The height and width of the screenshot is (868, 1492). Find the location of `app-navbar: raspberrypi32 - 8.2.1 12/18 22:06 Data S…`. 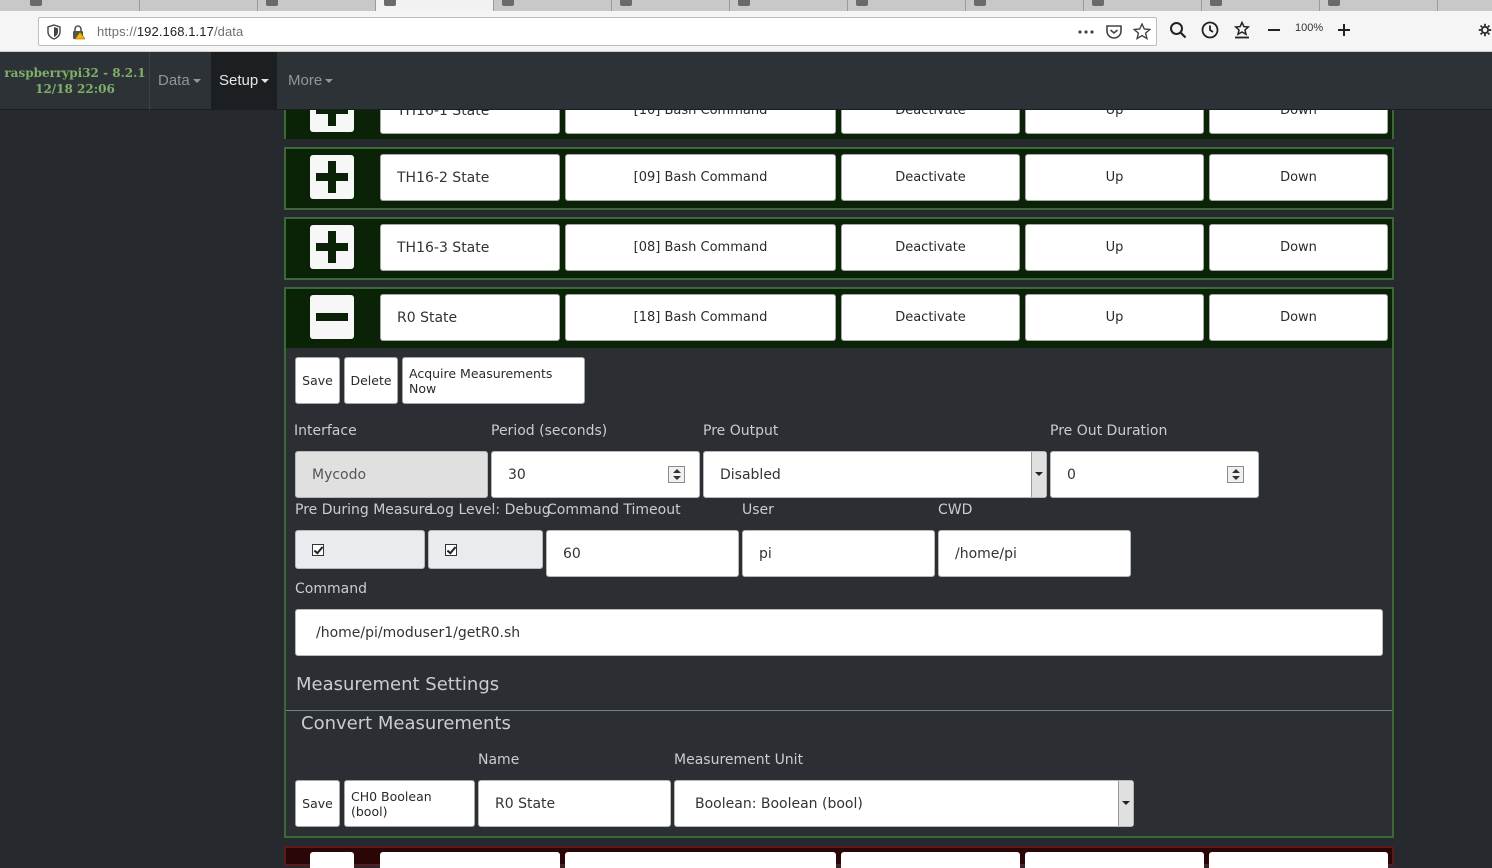

app-navbar: raspberrypi32 - 8.2.1 12/18 22:06 Data S… is located at coordinates (746, 81).